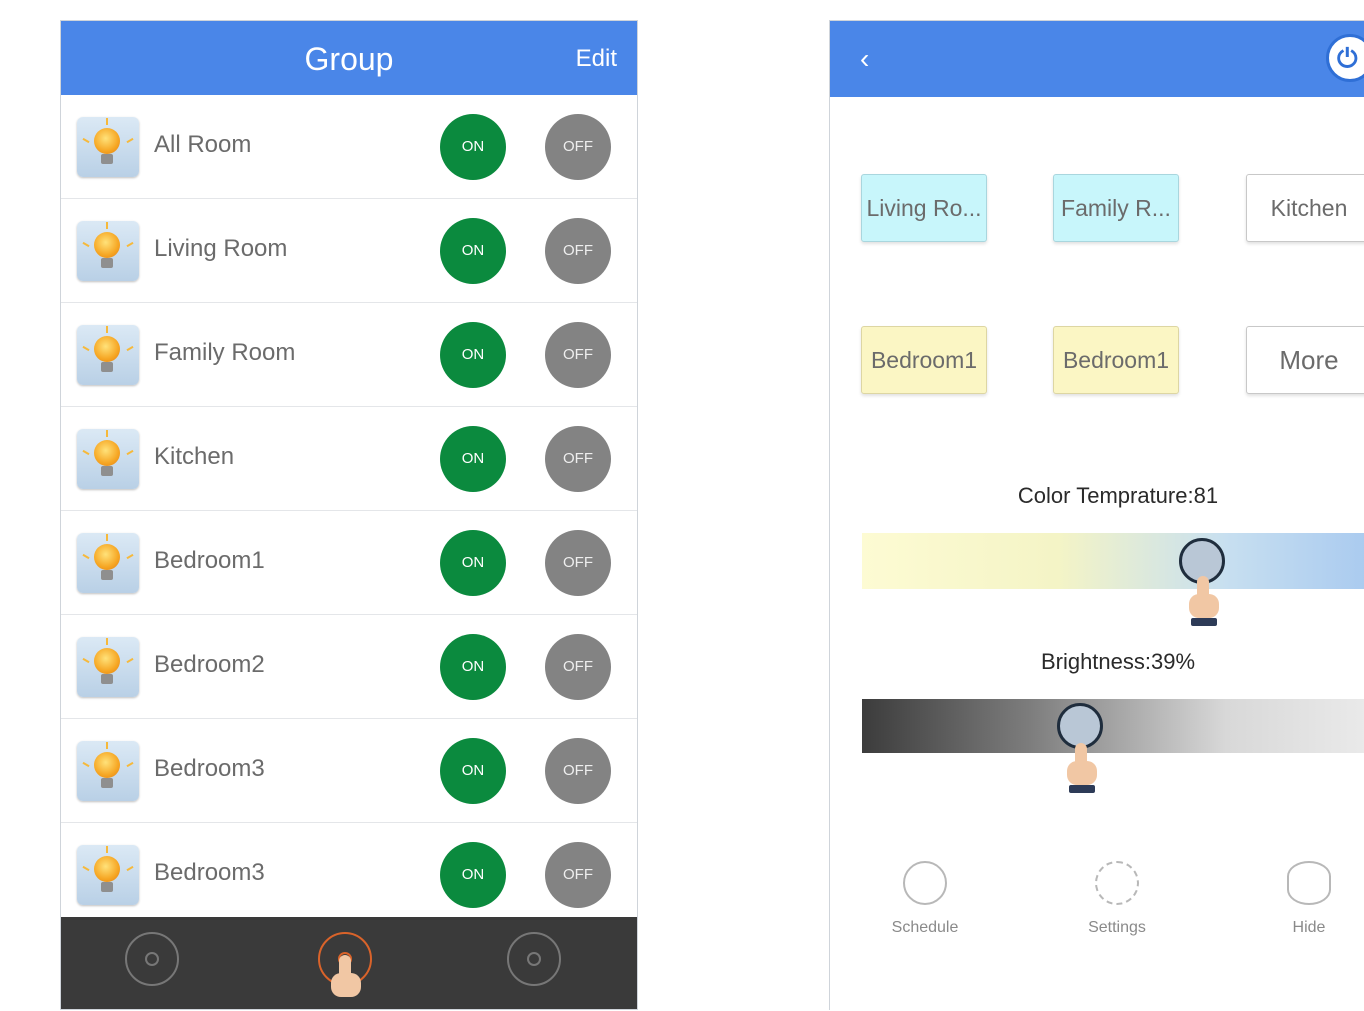 Image resolution: width=1364 pixels, height=1011 pixels. I want to click on group-row-bedroom3: Bedroom3 ON OFF, so click(349, 771).